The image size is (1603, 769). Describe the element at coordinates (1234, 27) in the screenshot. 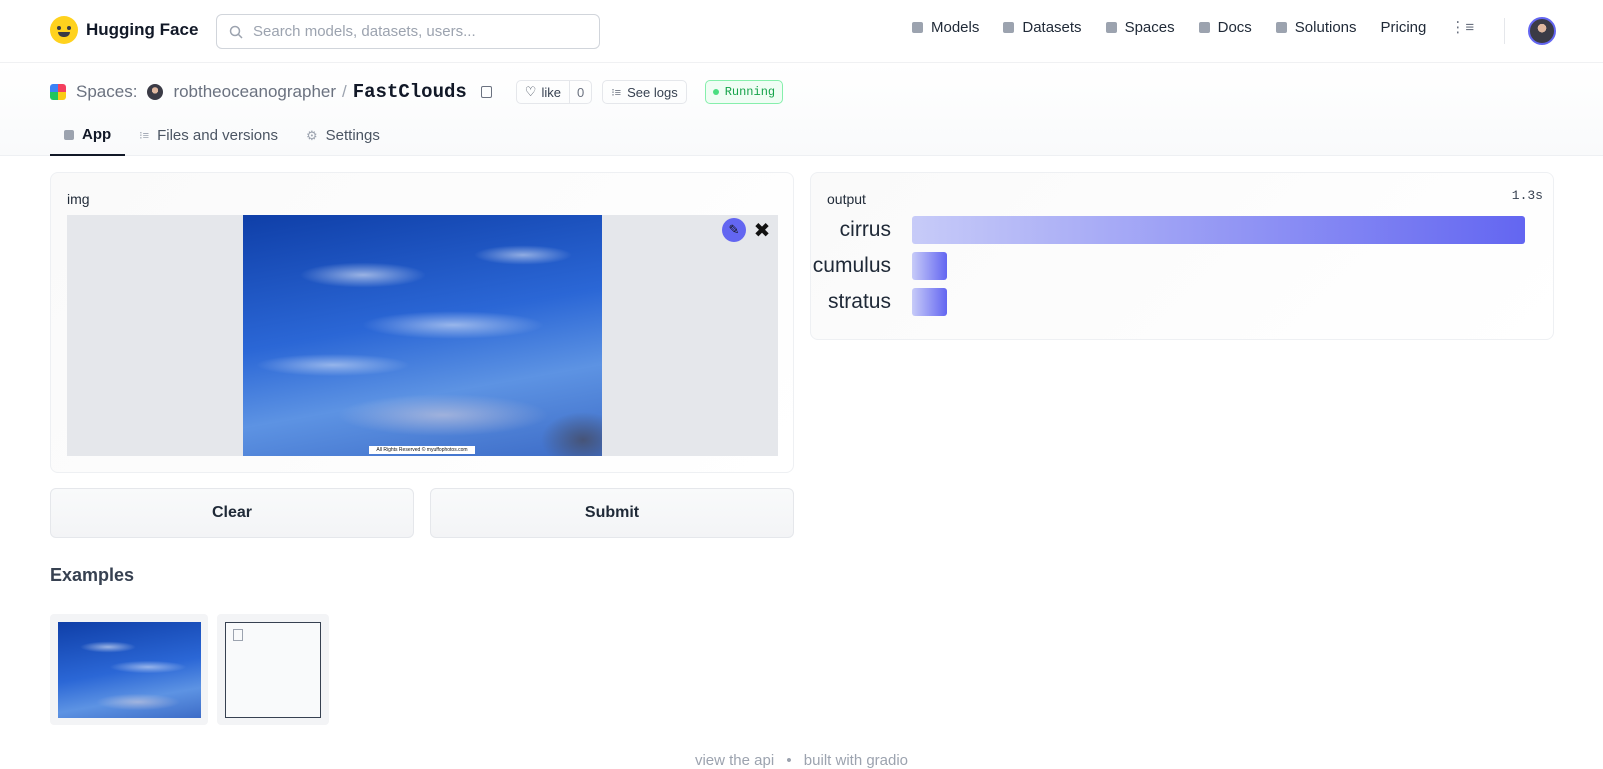

I see `nav-docs-label: Docs` at that location.